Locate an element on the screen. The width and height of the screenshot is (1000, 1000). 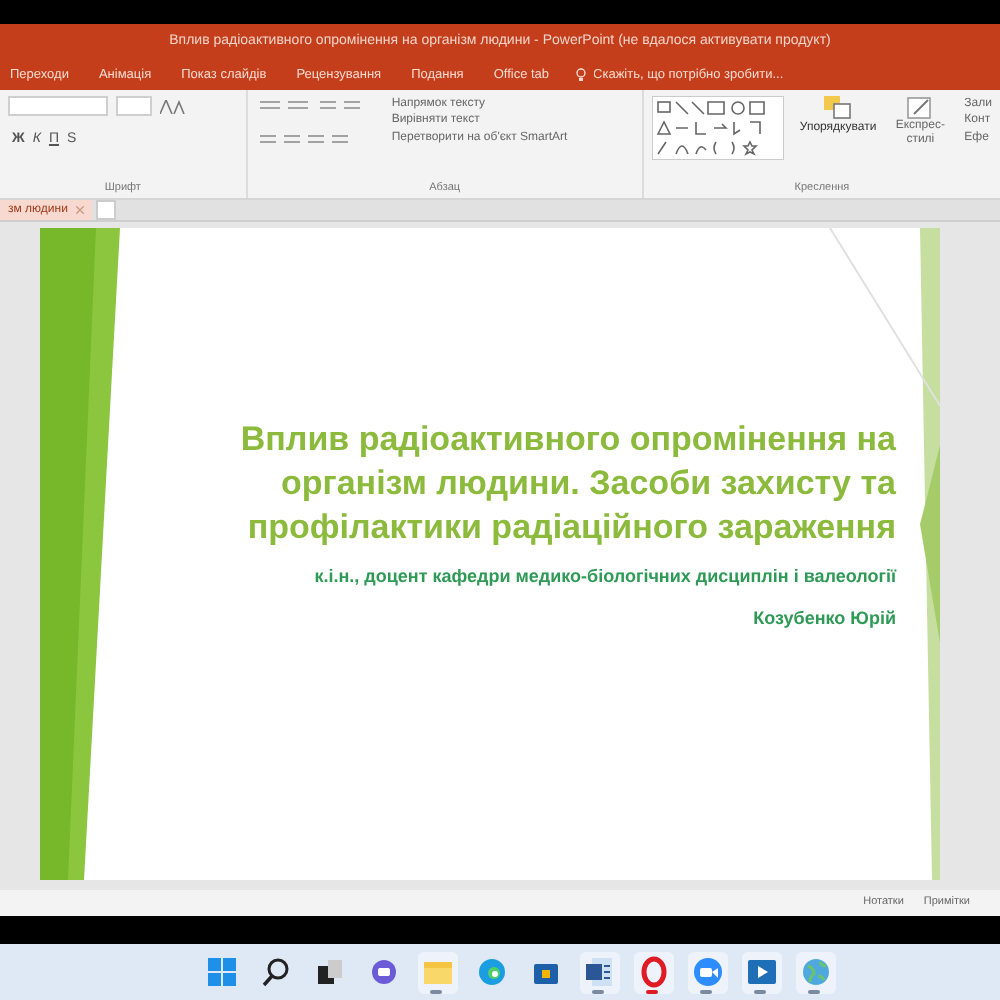
shapes-gallery-icon is located at coordinates (717, 128).